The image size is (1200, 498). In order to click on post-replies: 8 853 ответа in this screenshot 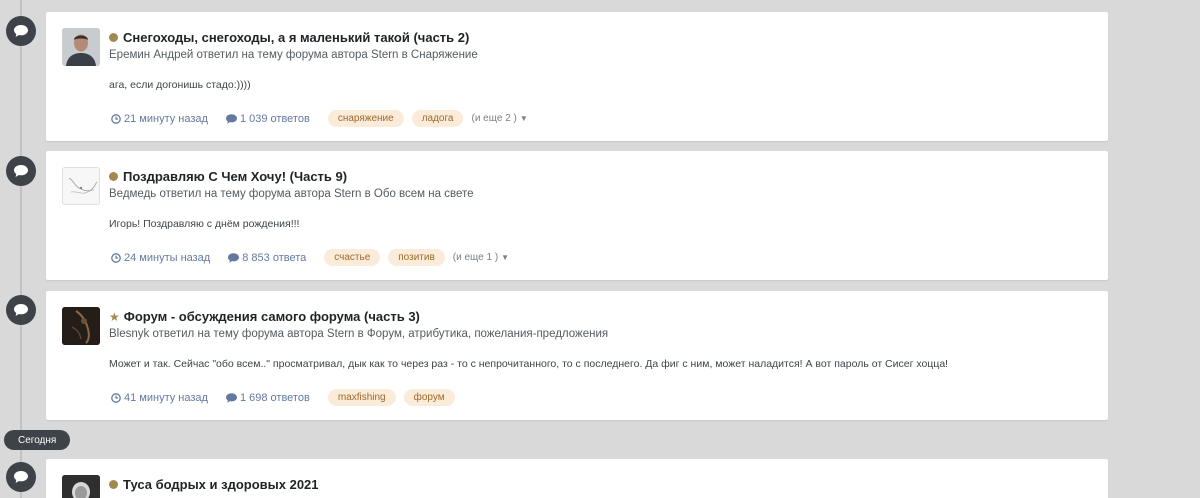, I will do `click(267, 258)`.